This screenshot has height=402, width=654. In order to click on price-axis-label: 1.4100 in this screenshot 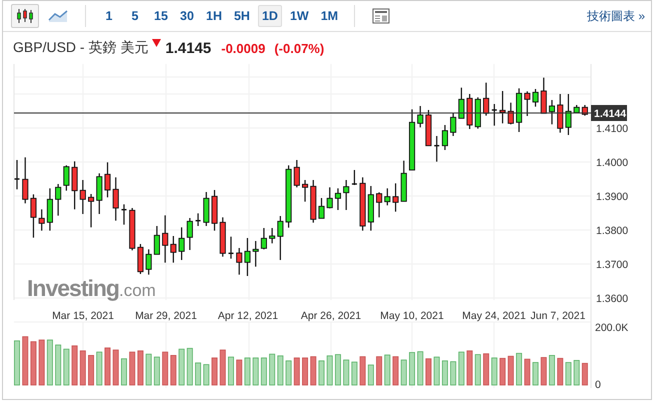, I will do `click(612, 129)`.